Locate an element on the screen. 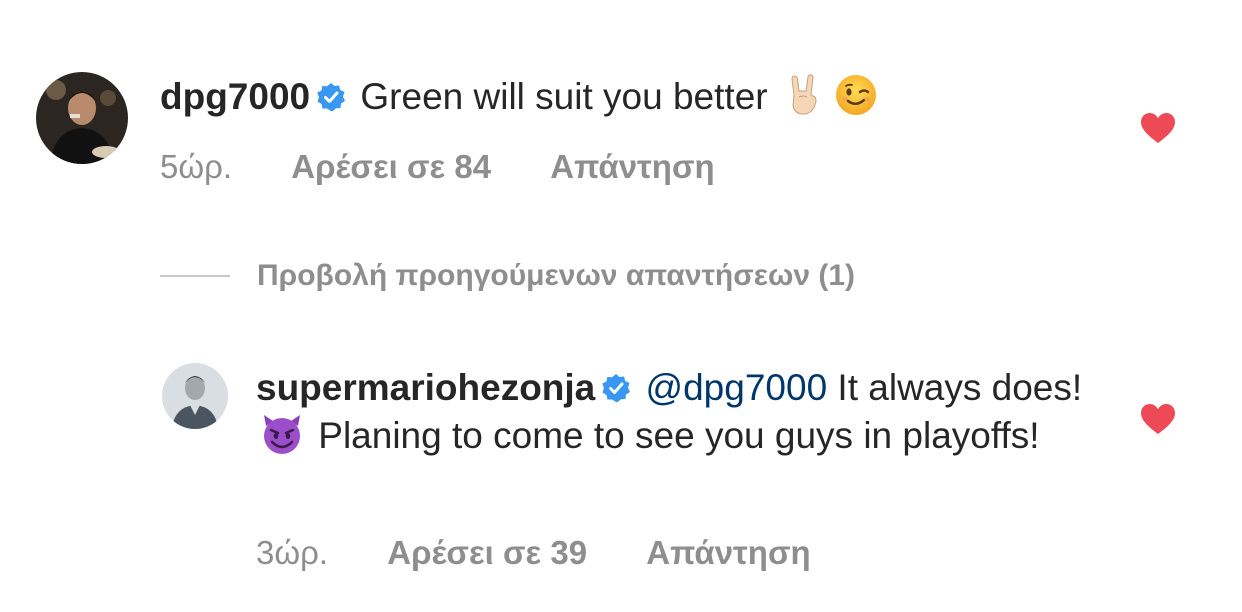 The height and width of the screenshot is (612, 1242). comment-body: dpg7000 Green will suit you better is located at coordinates (600, 97).